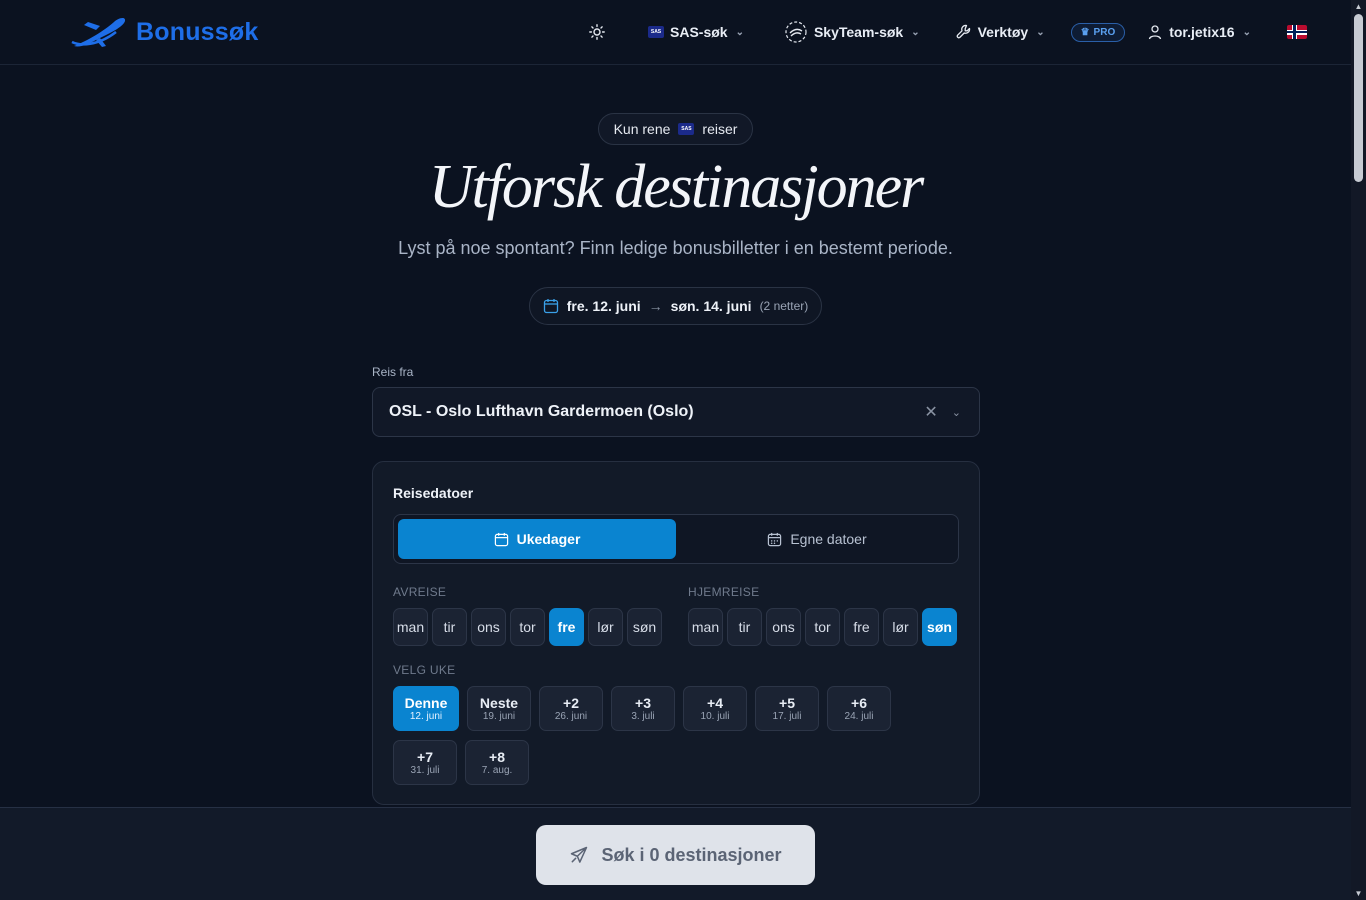  What do you see at coordinates (787, 716) in the screenshot?
I see `week-option-date: 17. juli` at bounding box center [787, 716].